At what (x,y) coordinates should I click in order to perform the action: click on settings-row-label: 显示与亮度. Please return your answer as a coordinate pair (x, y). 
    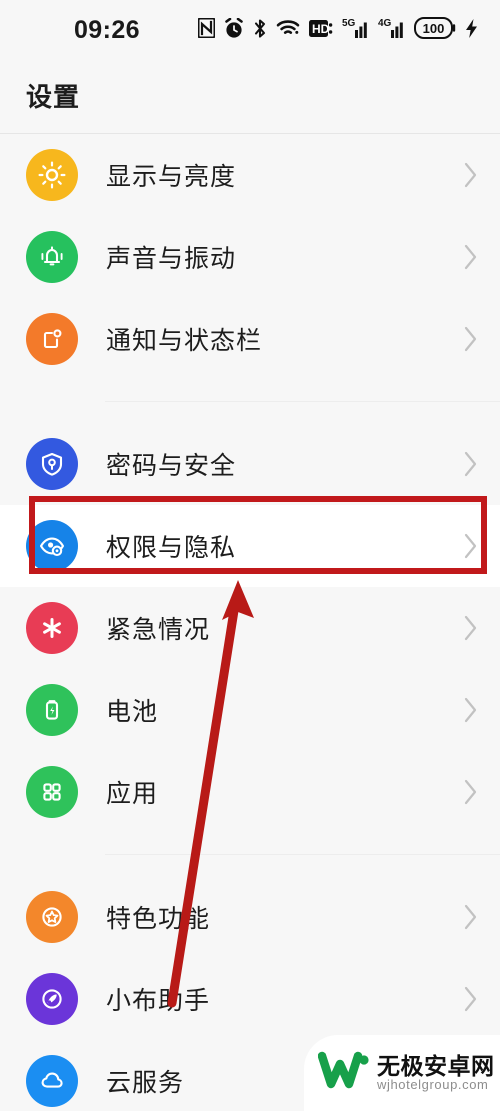
    Looking at the image, I should click on (171, 177).